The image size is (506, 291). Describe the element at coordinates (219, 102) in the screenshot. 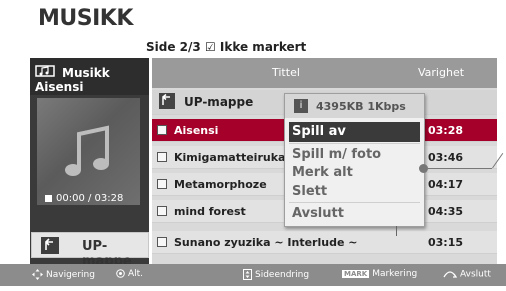

I see `folder-row-label: UP-mappe` at that location.